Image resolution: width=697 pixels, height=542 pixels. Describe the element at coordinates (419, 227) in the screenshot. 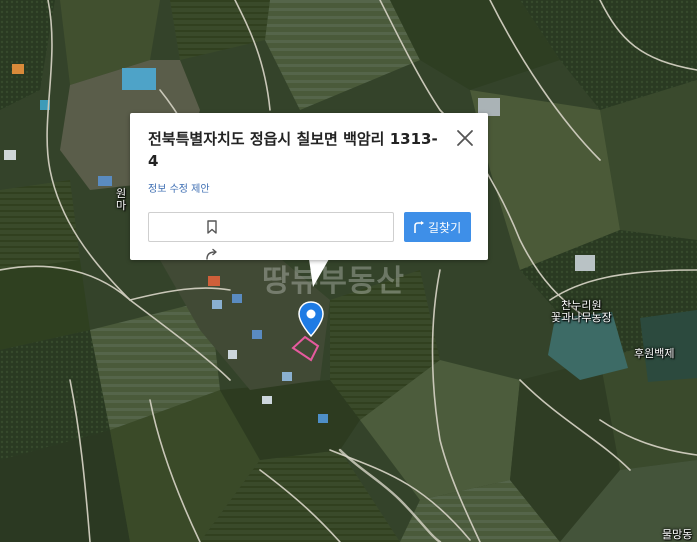

I see `route-arrow-icon` at that location.